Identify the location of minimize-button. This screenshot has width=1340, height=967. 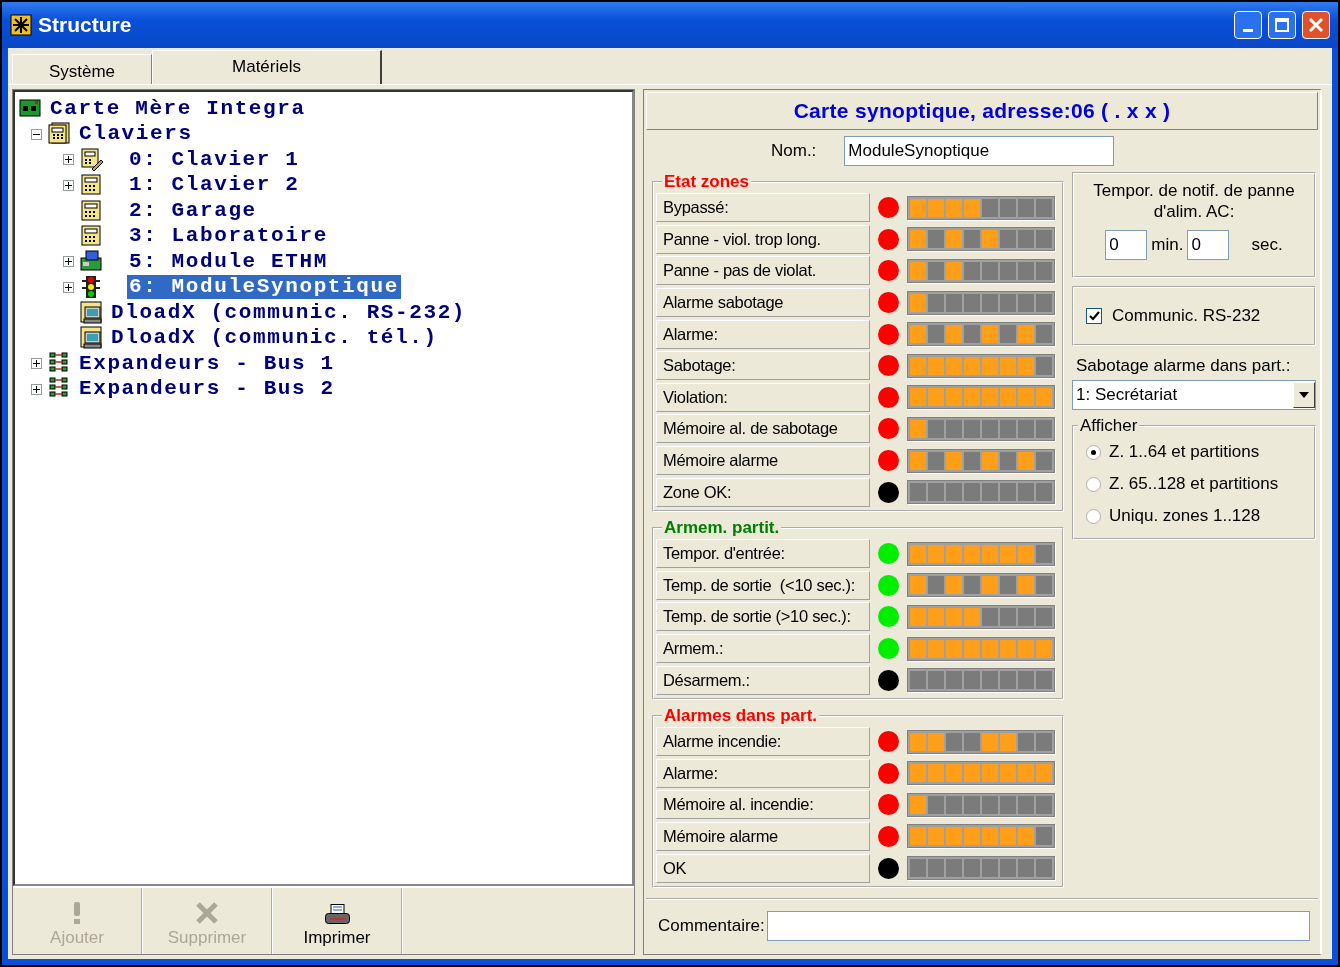
(1248, 25).